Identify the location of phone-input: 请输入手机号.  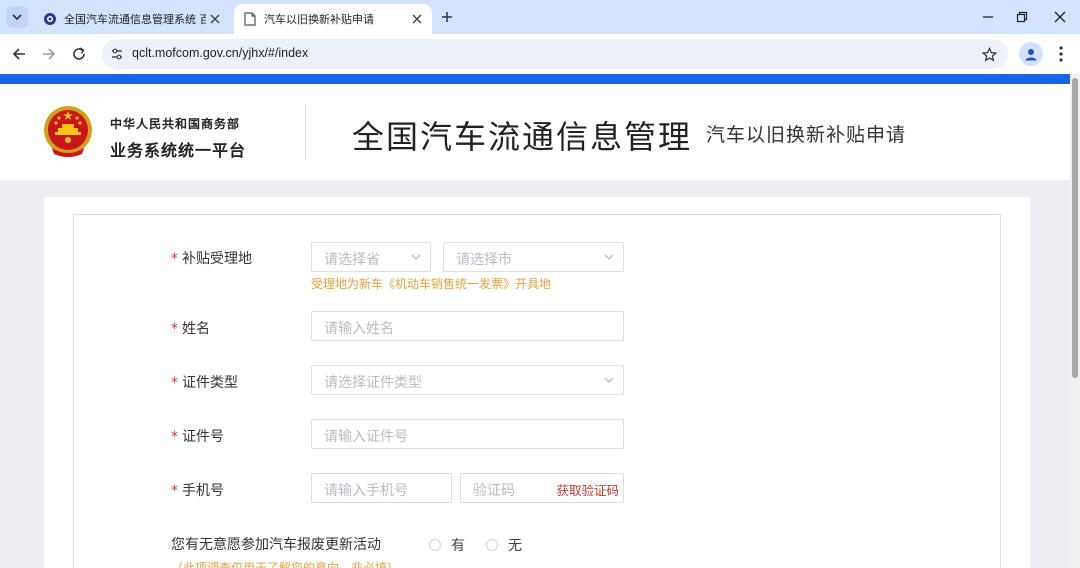
(381, 488).